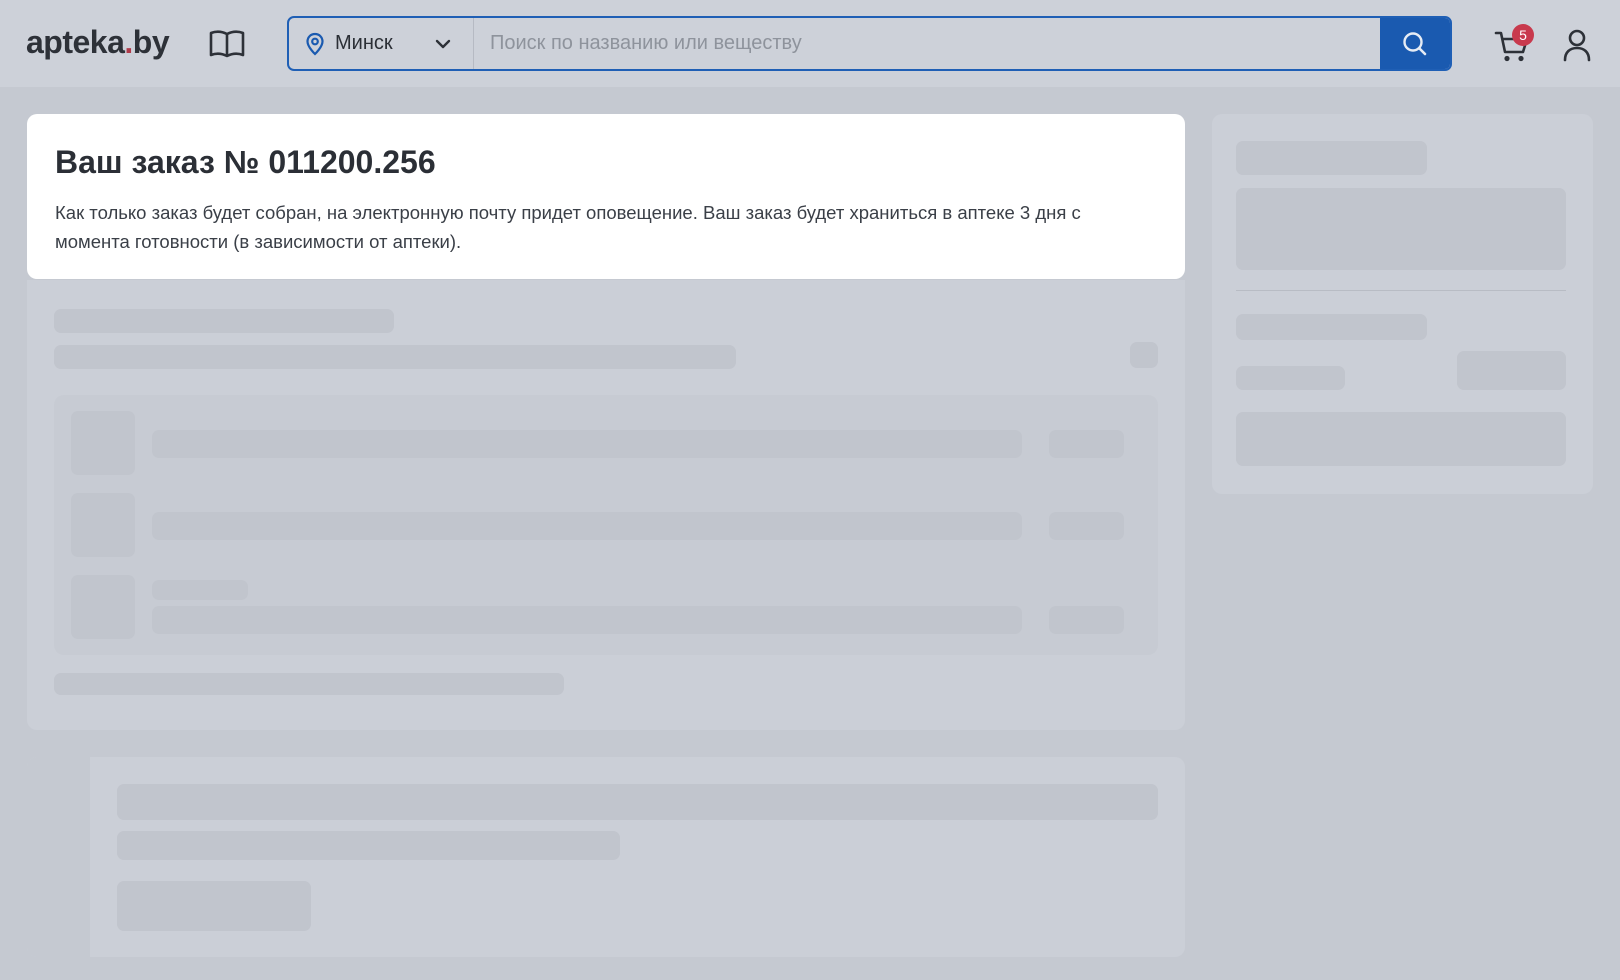  I want to click on search-input, so click(927, 43).